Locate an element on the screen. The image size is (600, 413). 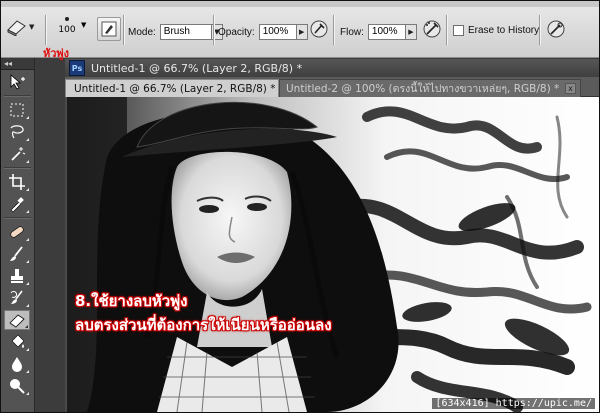
tablet-pressure-icon is located at coordinates (556, 29).